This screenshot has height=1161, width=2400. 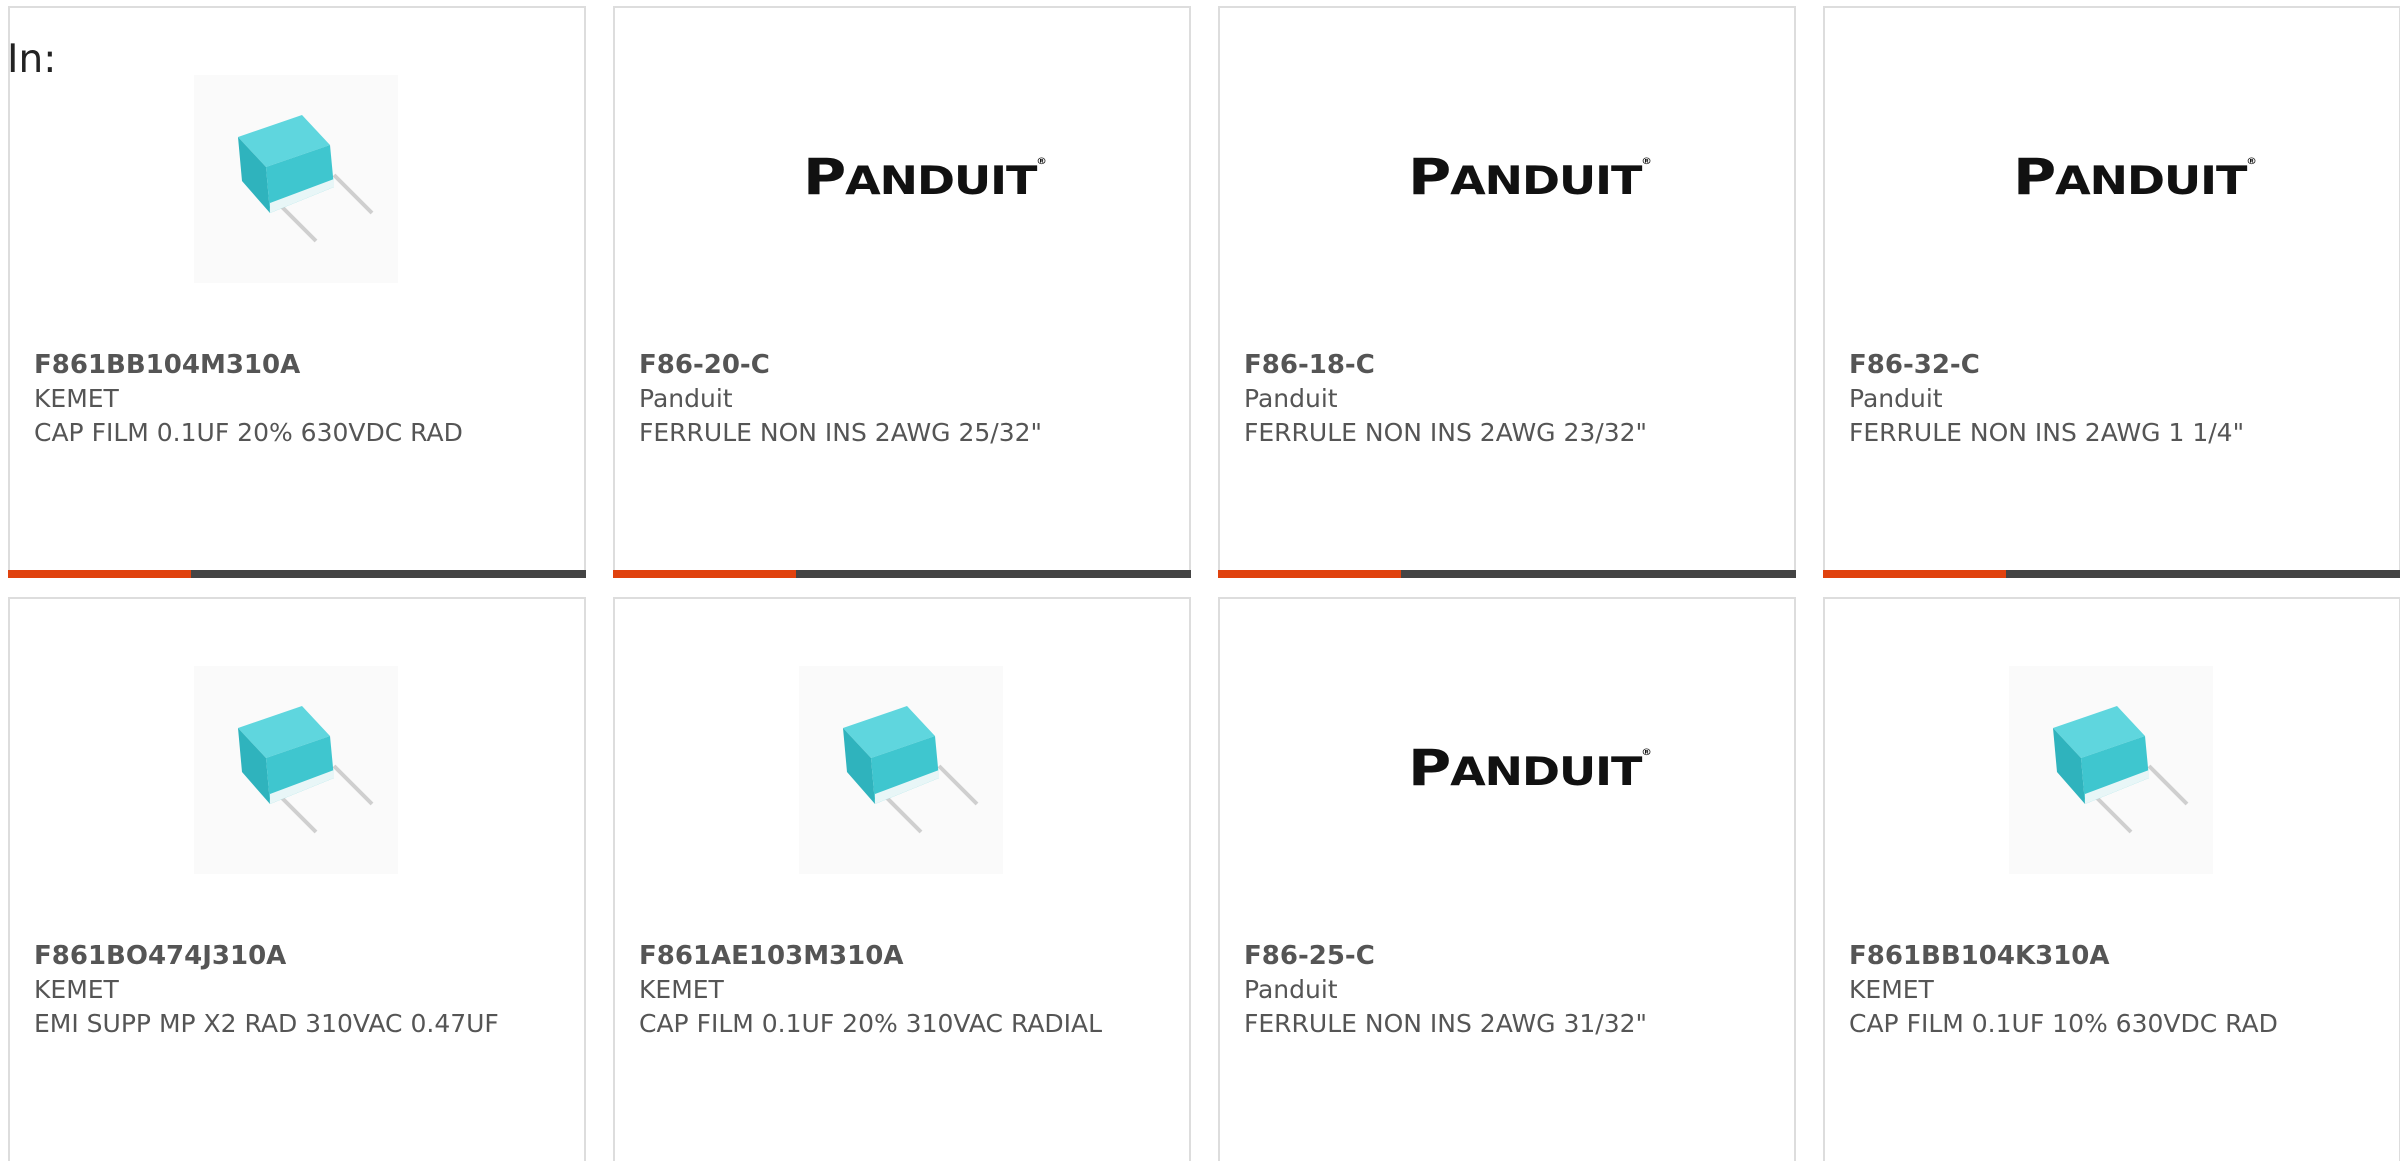 I want to click on product-description: FERRULE NON INS 2AWG 31/32", so click(x=1446, y=1023).